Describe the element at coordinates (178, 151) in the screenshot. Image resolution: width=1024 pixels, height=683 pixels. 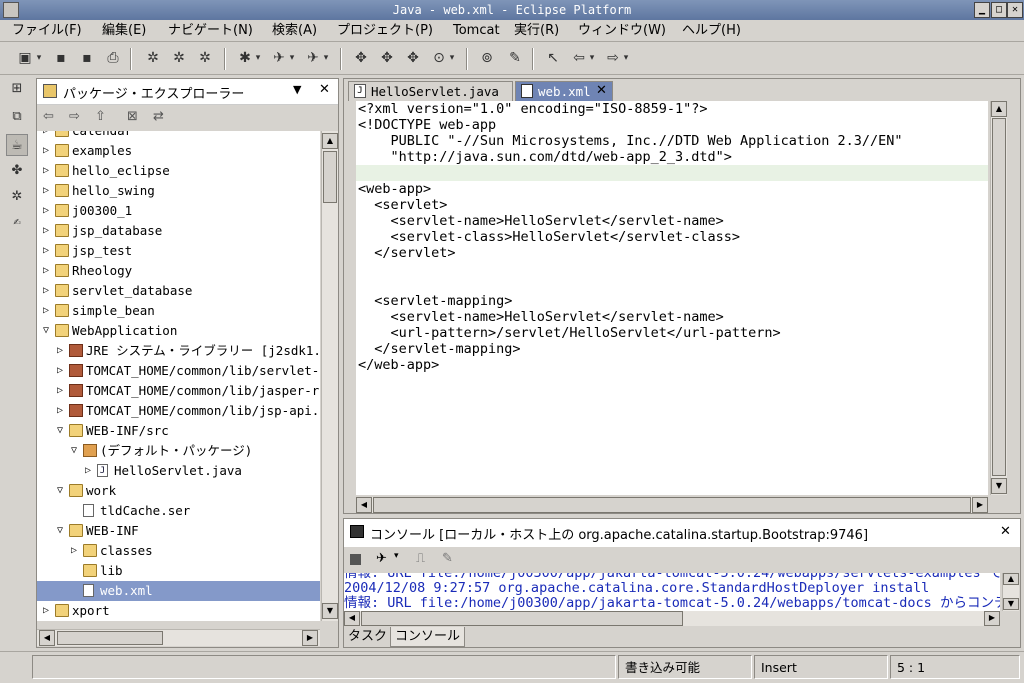
I see `tree-item: ▷ examples` at that location.